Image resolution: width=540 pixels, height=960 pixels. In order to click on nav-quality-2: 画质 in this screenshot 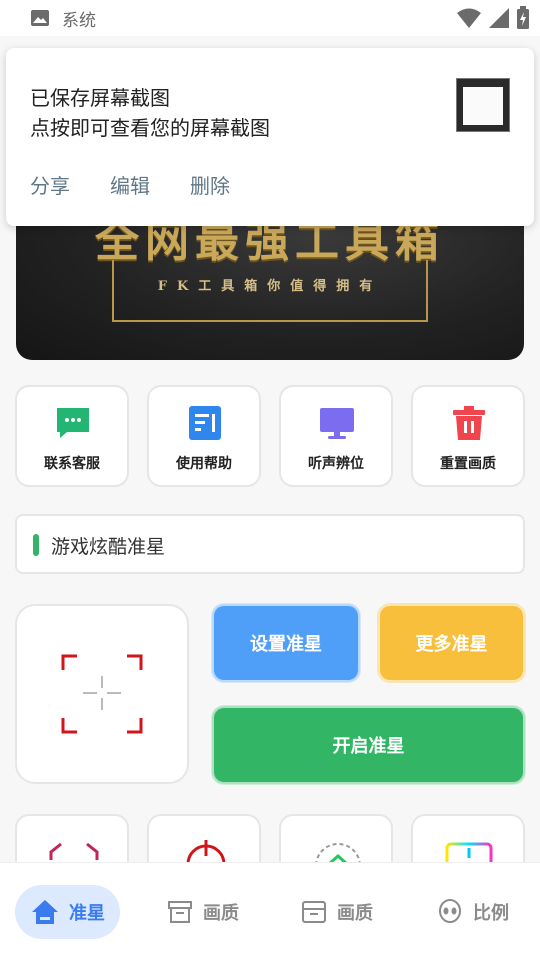, I will do `click(337, 912)`.